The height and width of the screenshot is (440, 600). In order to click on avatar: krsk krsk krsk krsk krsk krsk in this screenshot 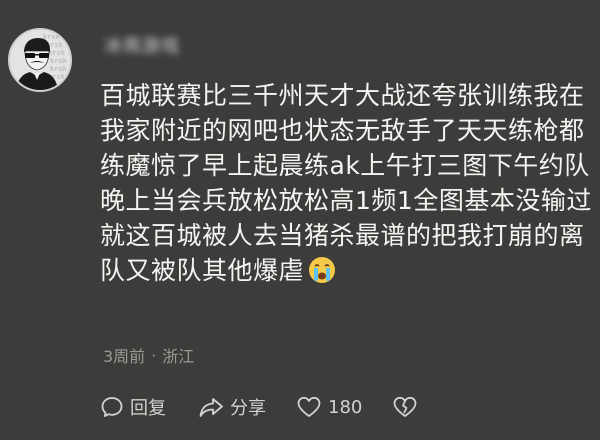, I will do `click(40, 60)`.